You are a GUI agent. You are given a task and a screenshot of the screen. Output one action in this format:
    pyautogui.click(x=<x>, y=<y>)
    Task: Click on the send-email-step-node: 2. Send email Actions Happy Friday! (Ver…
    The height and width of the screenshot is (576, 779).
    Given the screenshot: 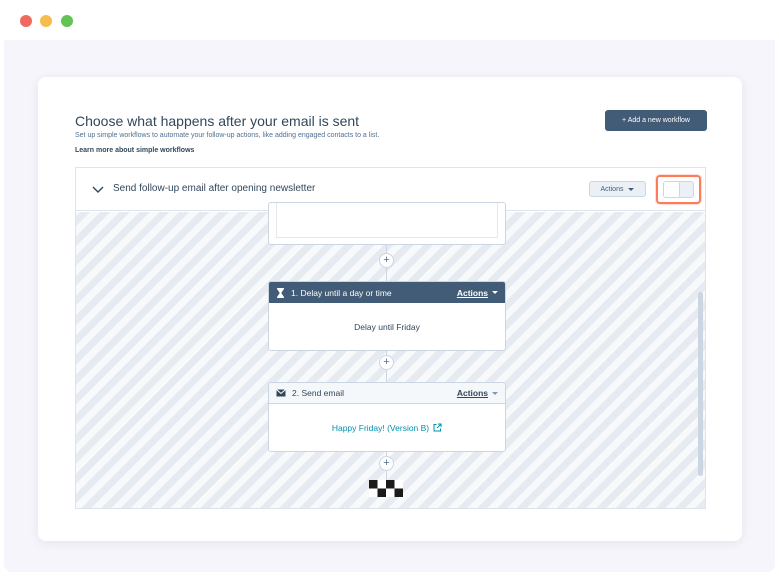 What is the action you would take?
    pyautogui.click(x=387, y=417)
    